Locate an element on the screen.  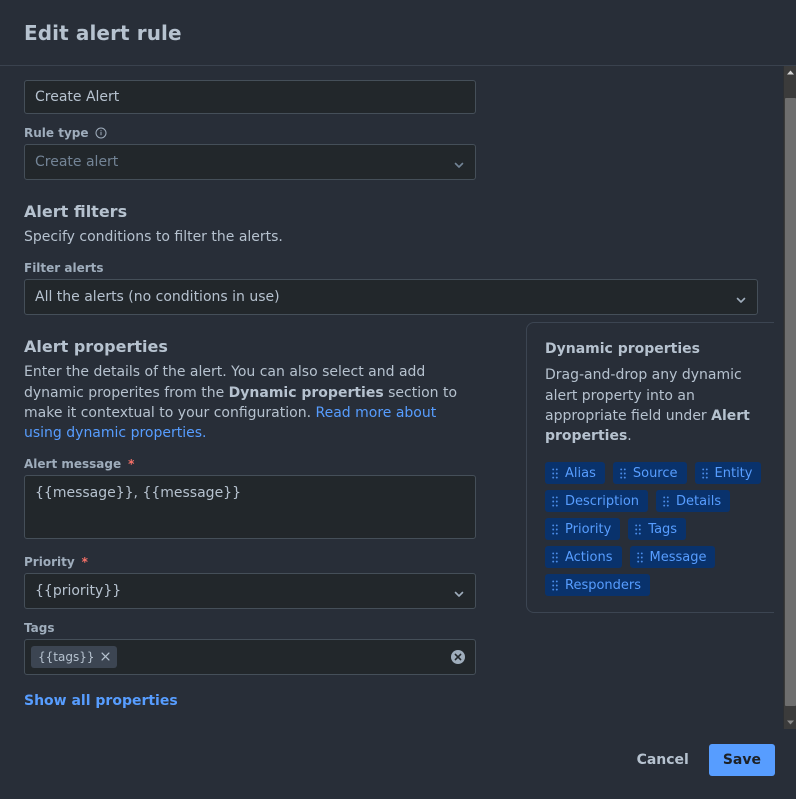
dynamic-property-chip: Source is located at coordinates (649, 473).